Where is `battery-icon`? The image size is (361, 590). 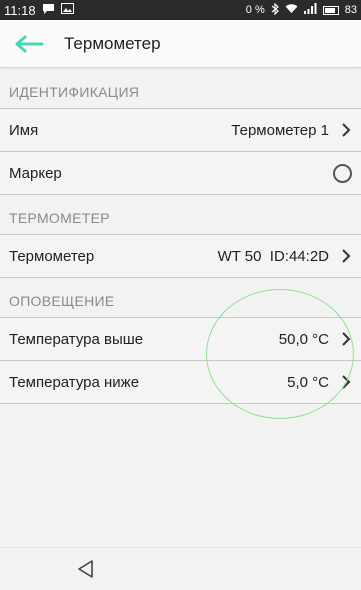
battery-icon is located at coordinates (330, 10).